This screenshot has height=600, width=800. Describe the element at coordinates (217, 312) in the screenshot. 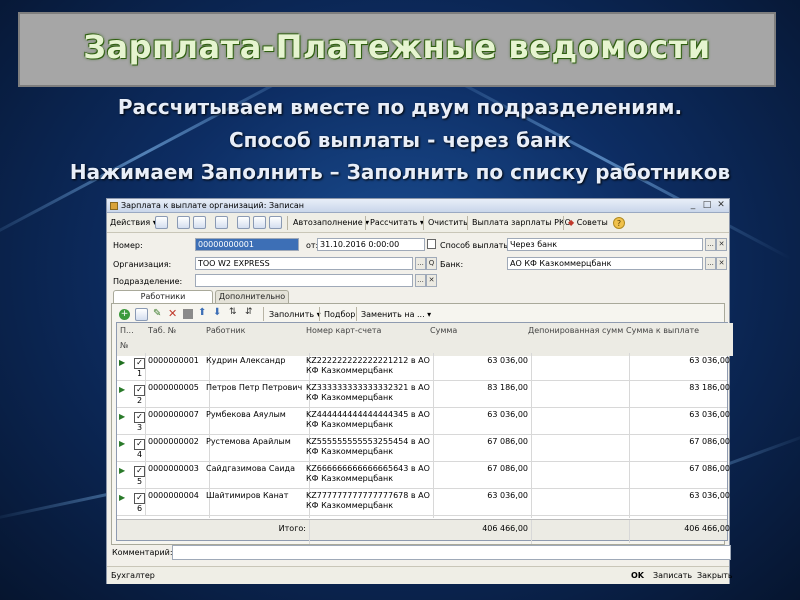

I see `move-down-icon: ⬇` at that location.